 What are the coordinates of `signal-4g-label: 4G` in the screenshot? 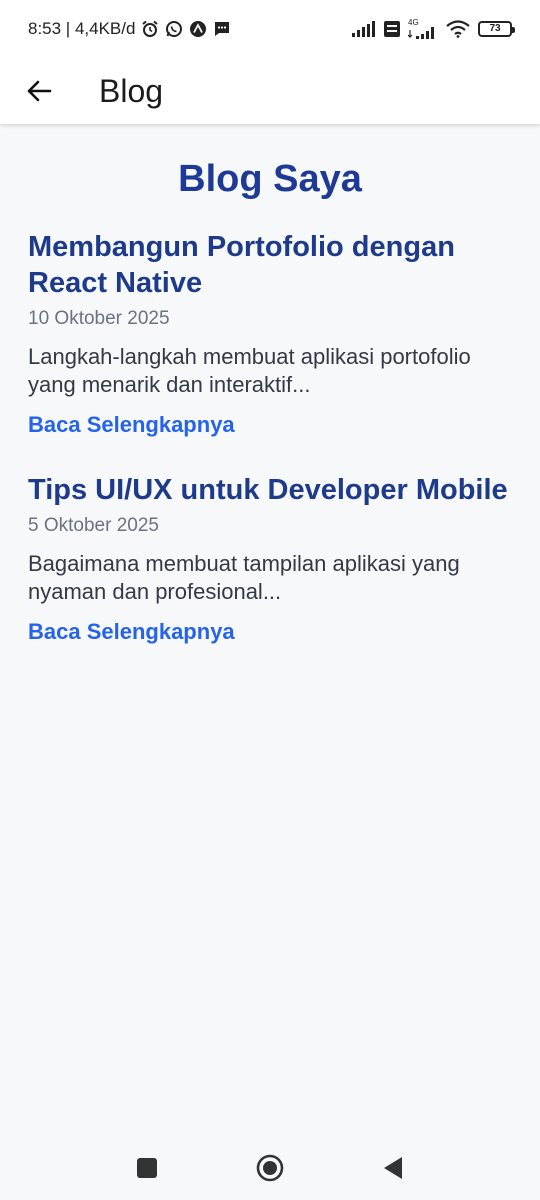 It's located at (413, 22).